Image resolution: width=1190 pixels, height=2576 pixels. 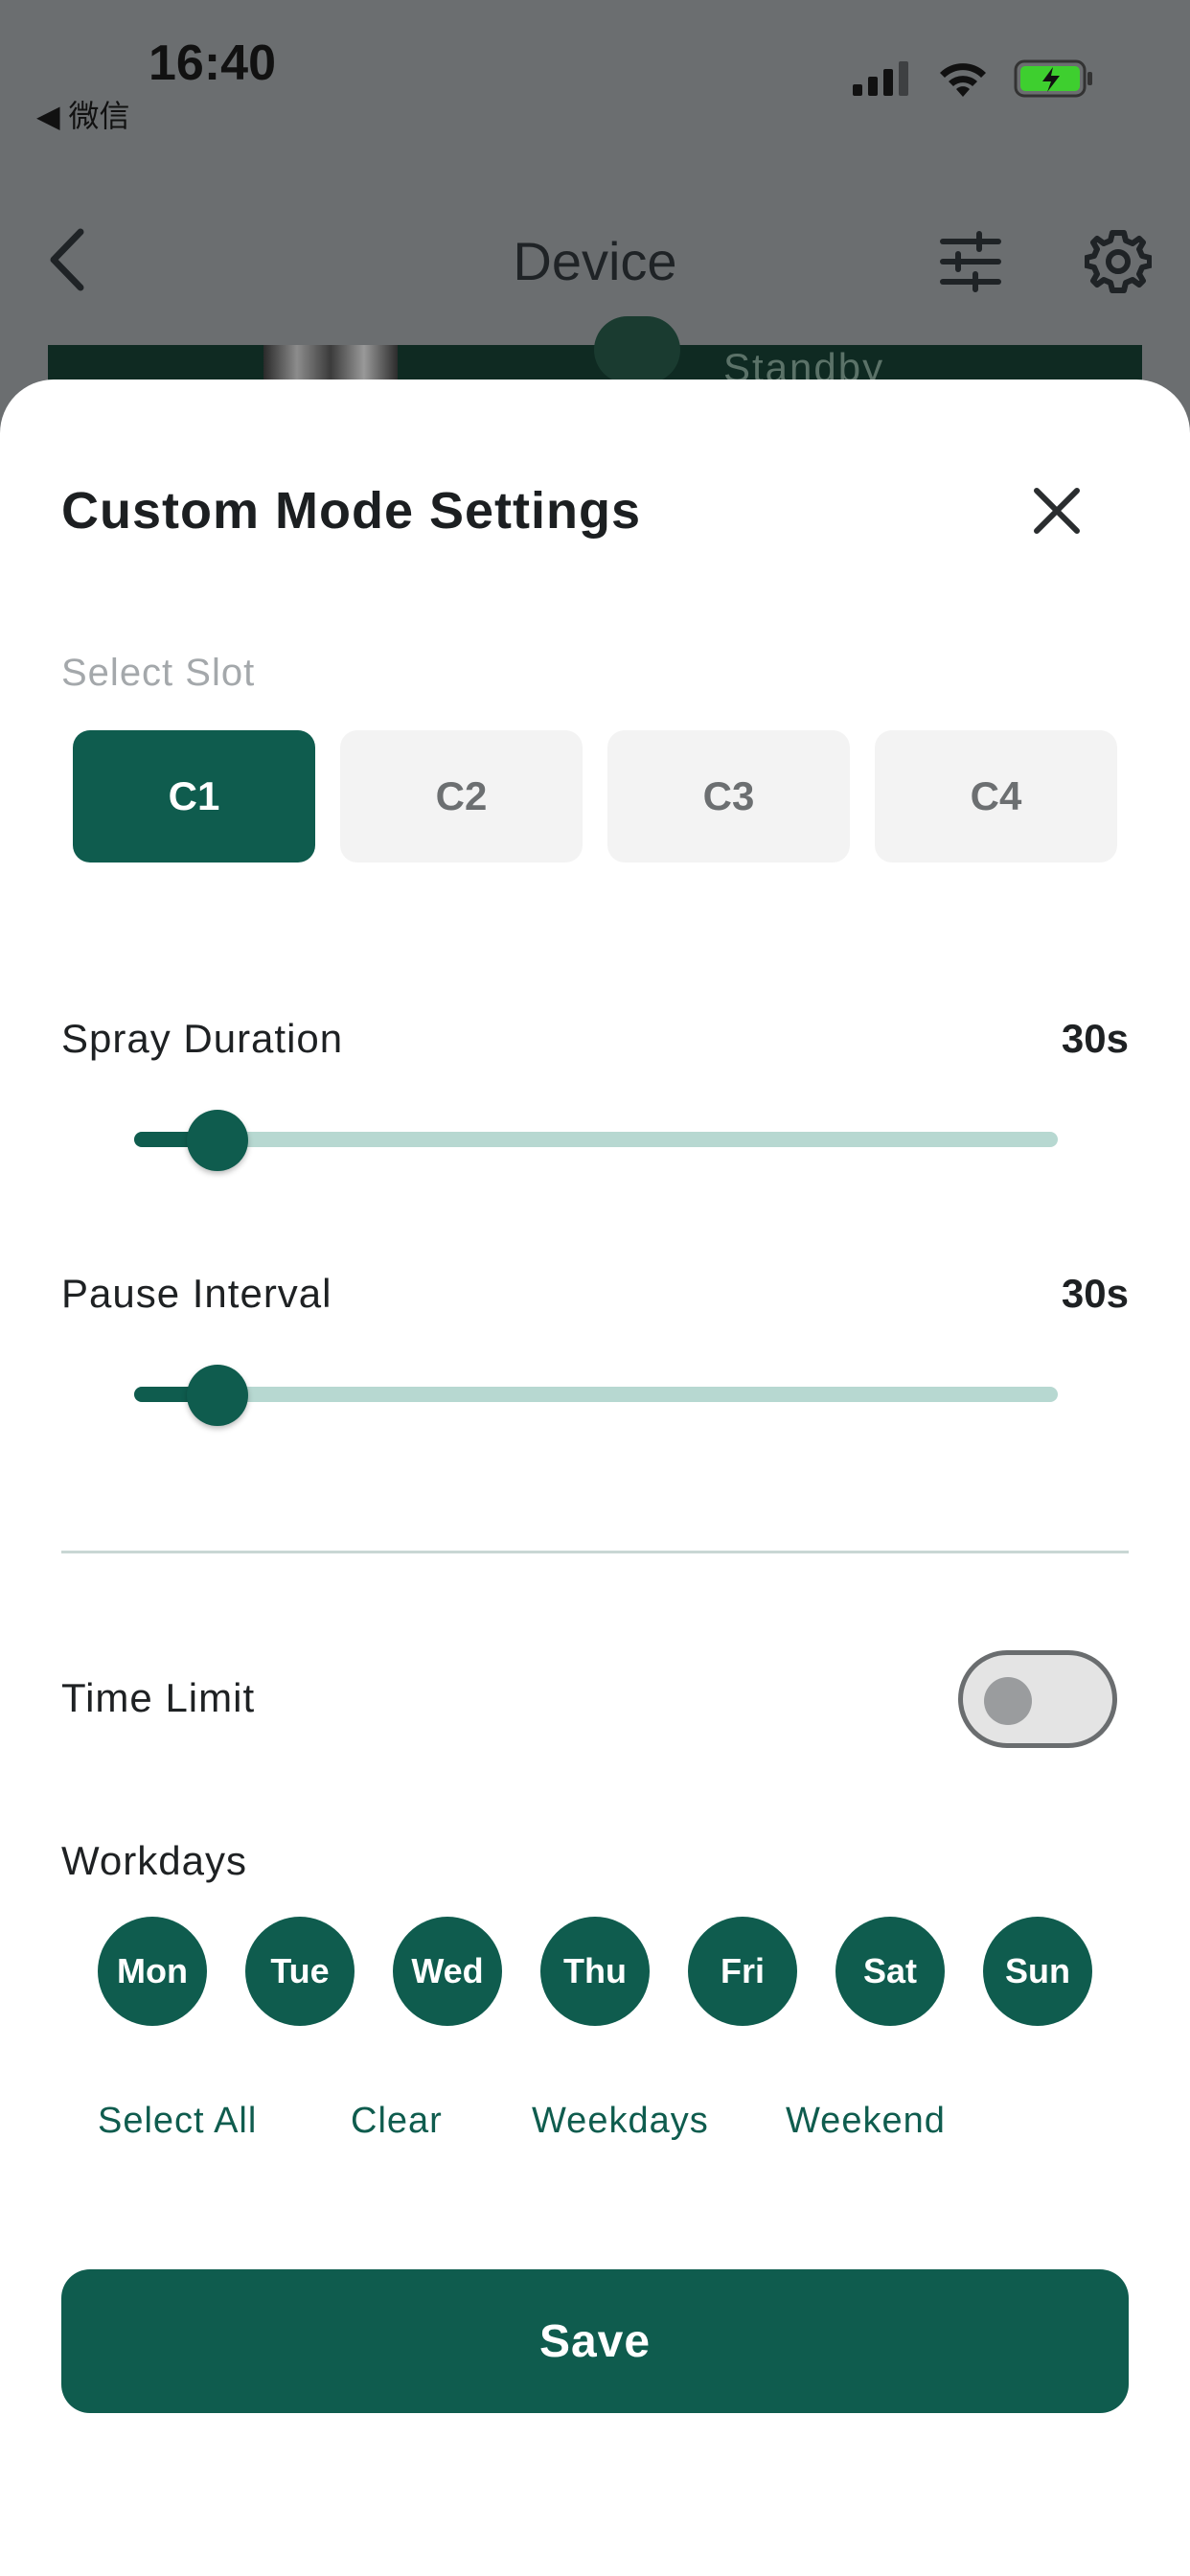 What do you see at coordinates (300, 1972) in the screenshot?
I see `day-tue-button: Tue` at bounding box center [300, 1972].